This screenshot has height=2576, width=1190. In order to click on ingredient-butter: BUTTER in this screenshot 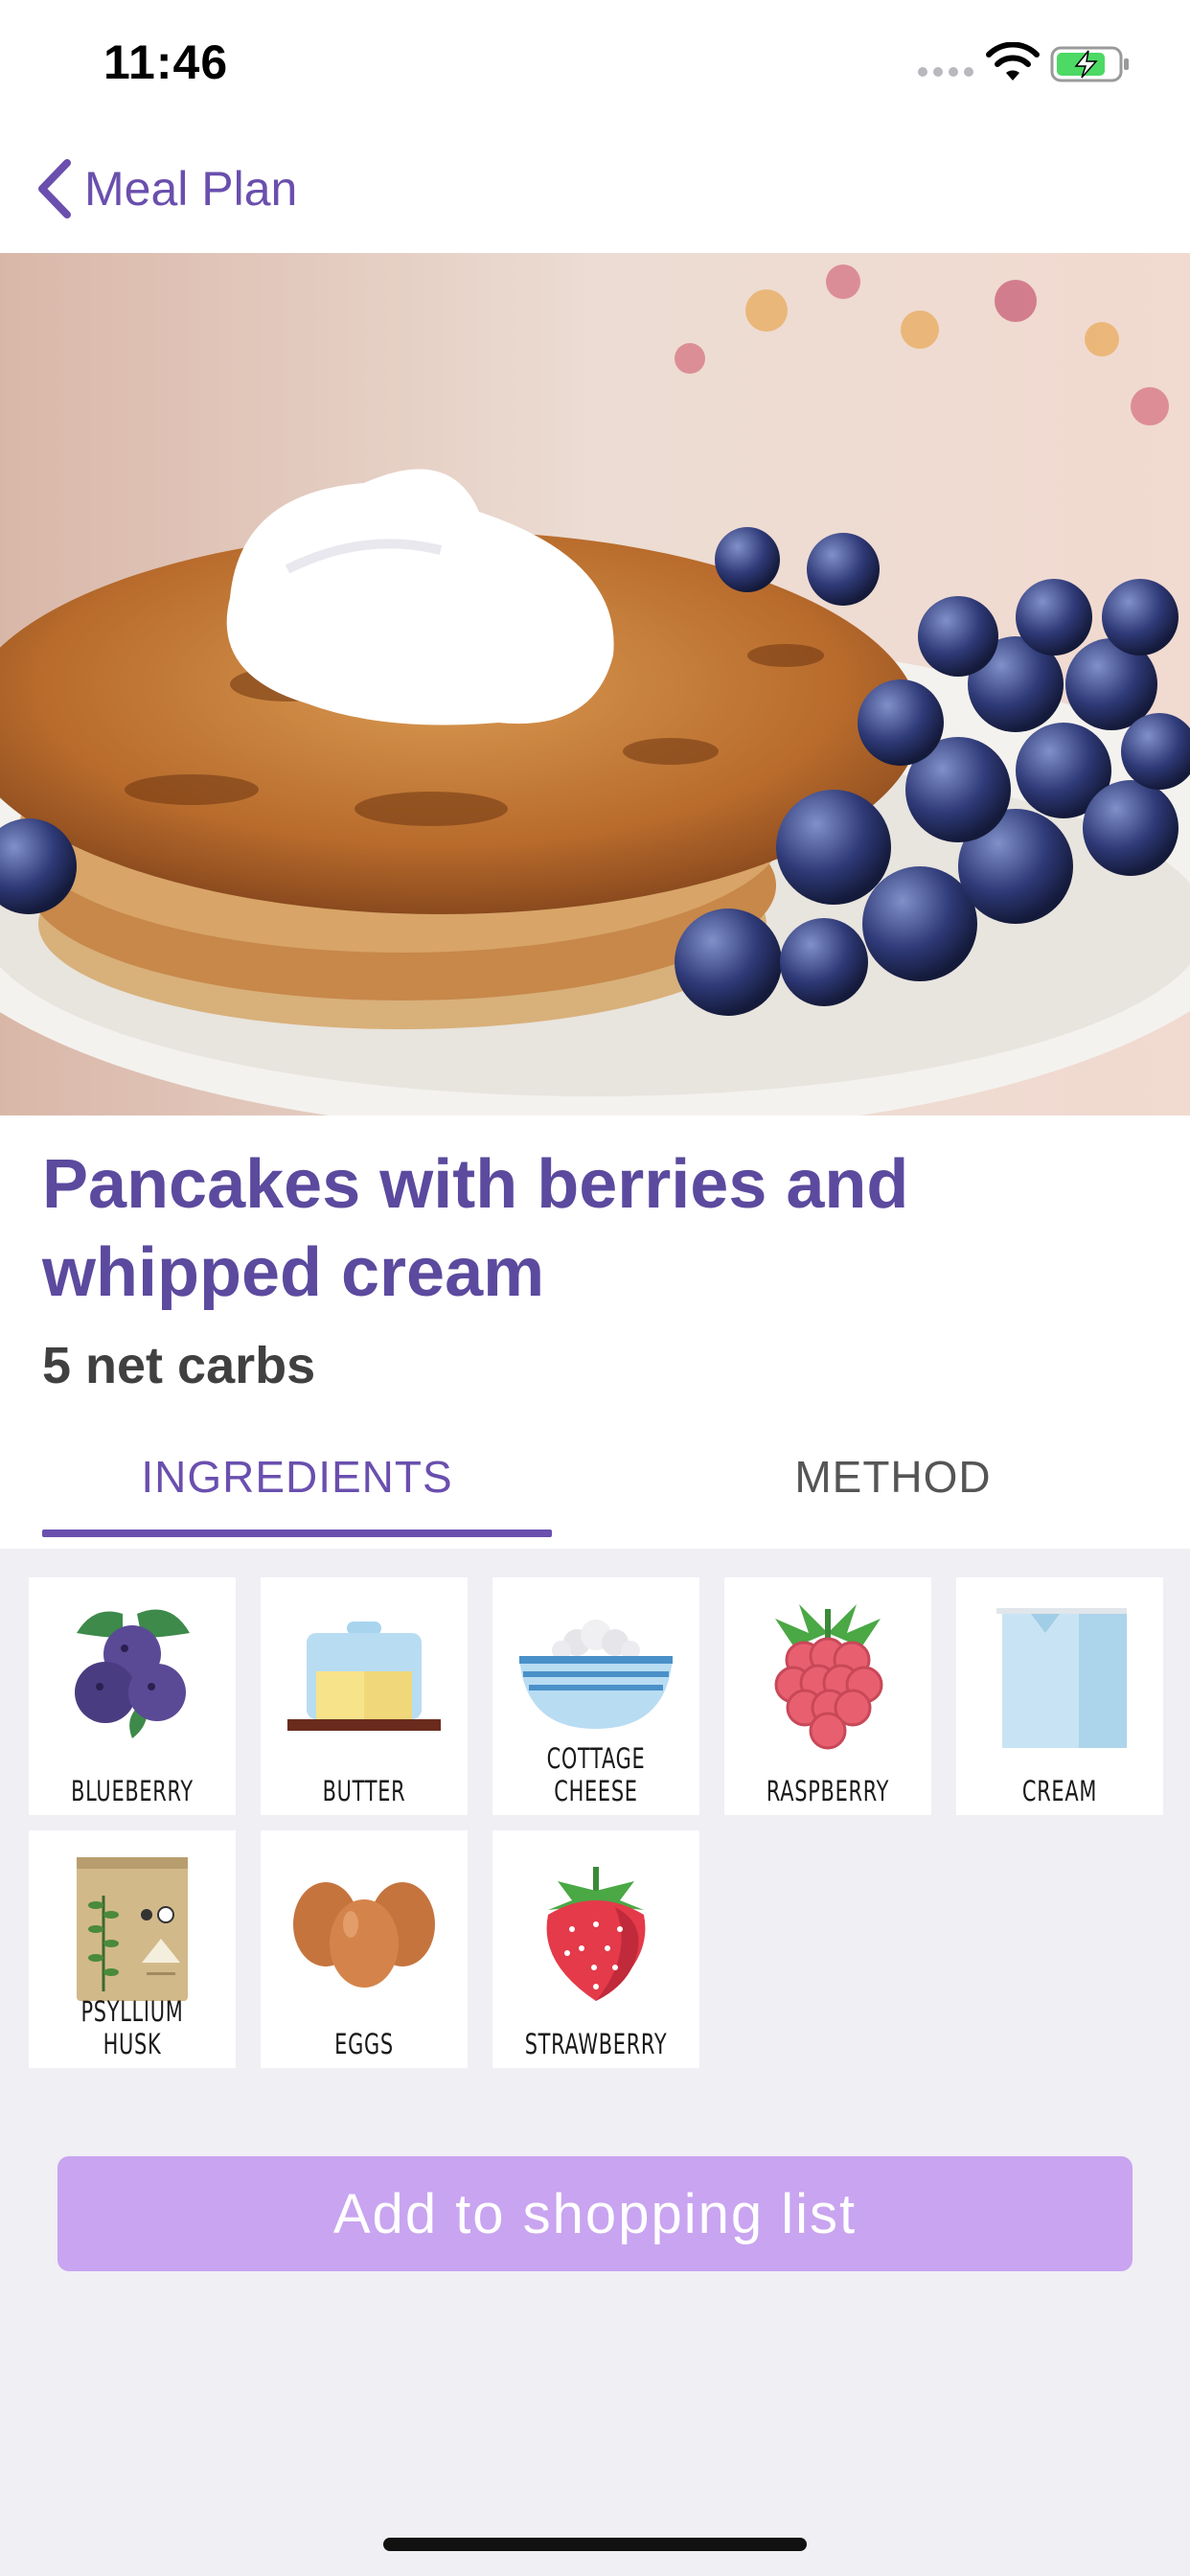, I will do `click(365, 1696)`.